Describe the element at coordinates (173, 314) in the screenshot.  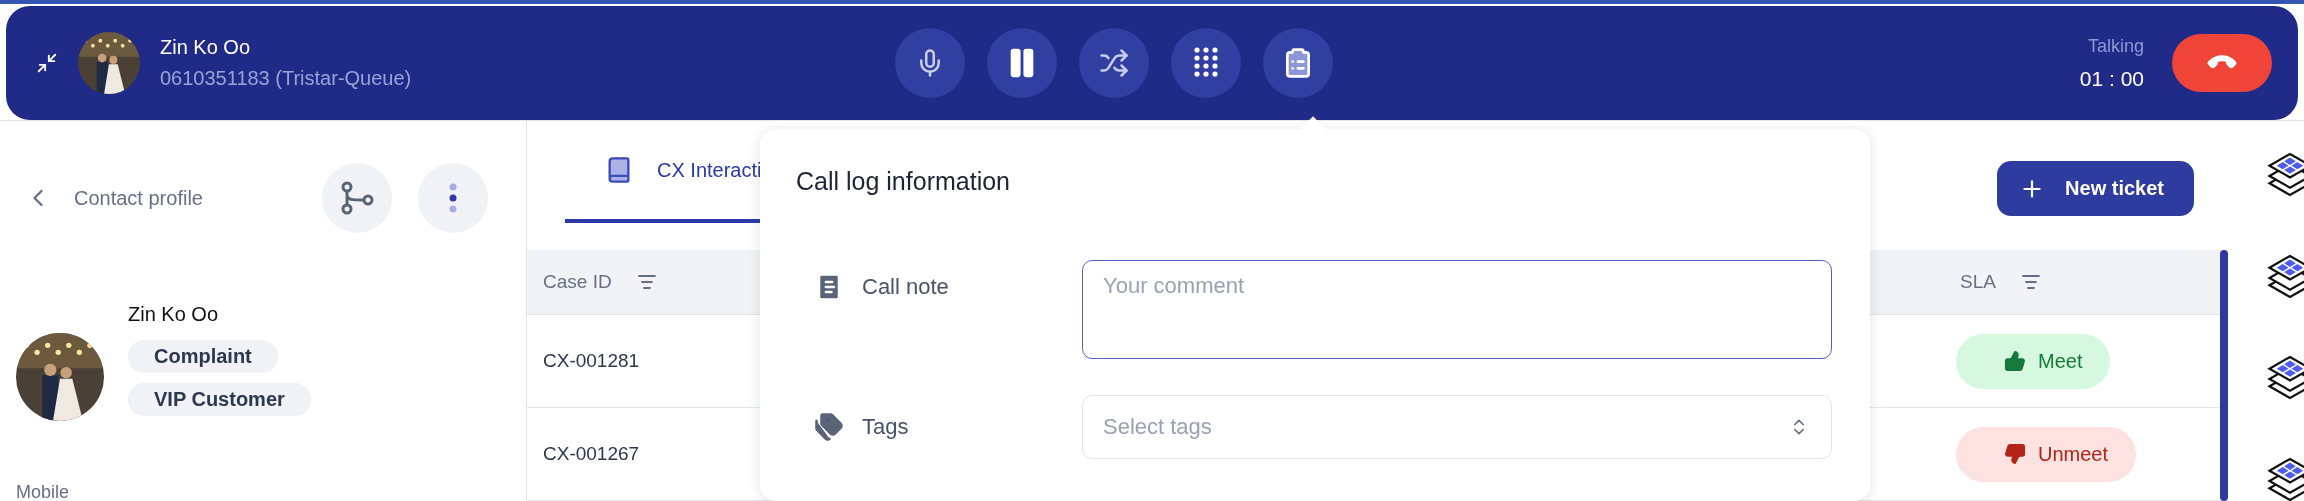
I see `contact-name: Zin Ko Oo` at that location.